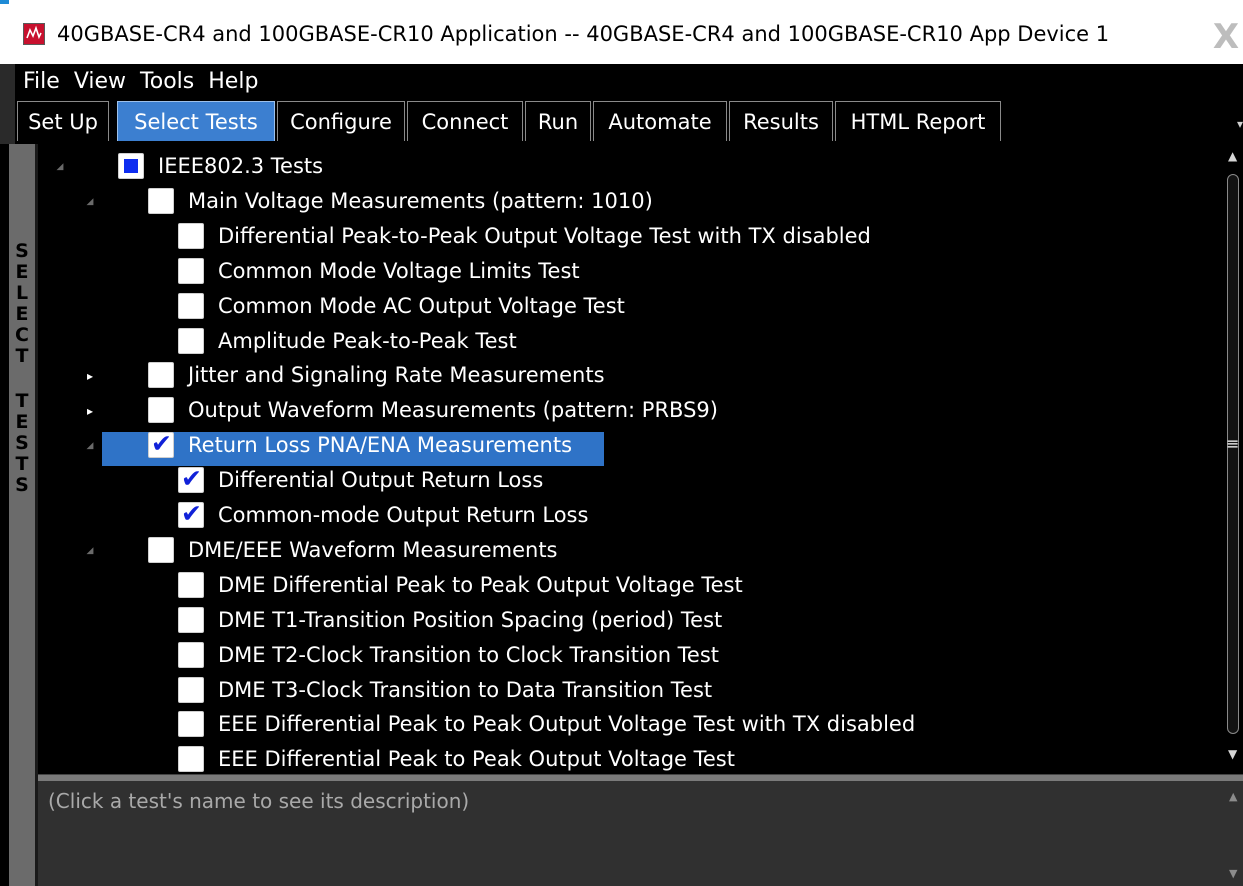  What do you see at coordinates (628, 550) in the screenshot?
I see `tree-item: ◢ DME/EEE Waveform Measurements` at bounding box center [628, 550].